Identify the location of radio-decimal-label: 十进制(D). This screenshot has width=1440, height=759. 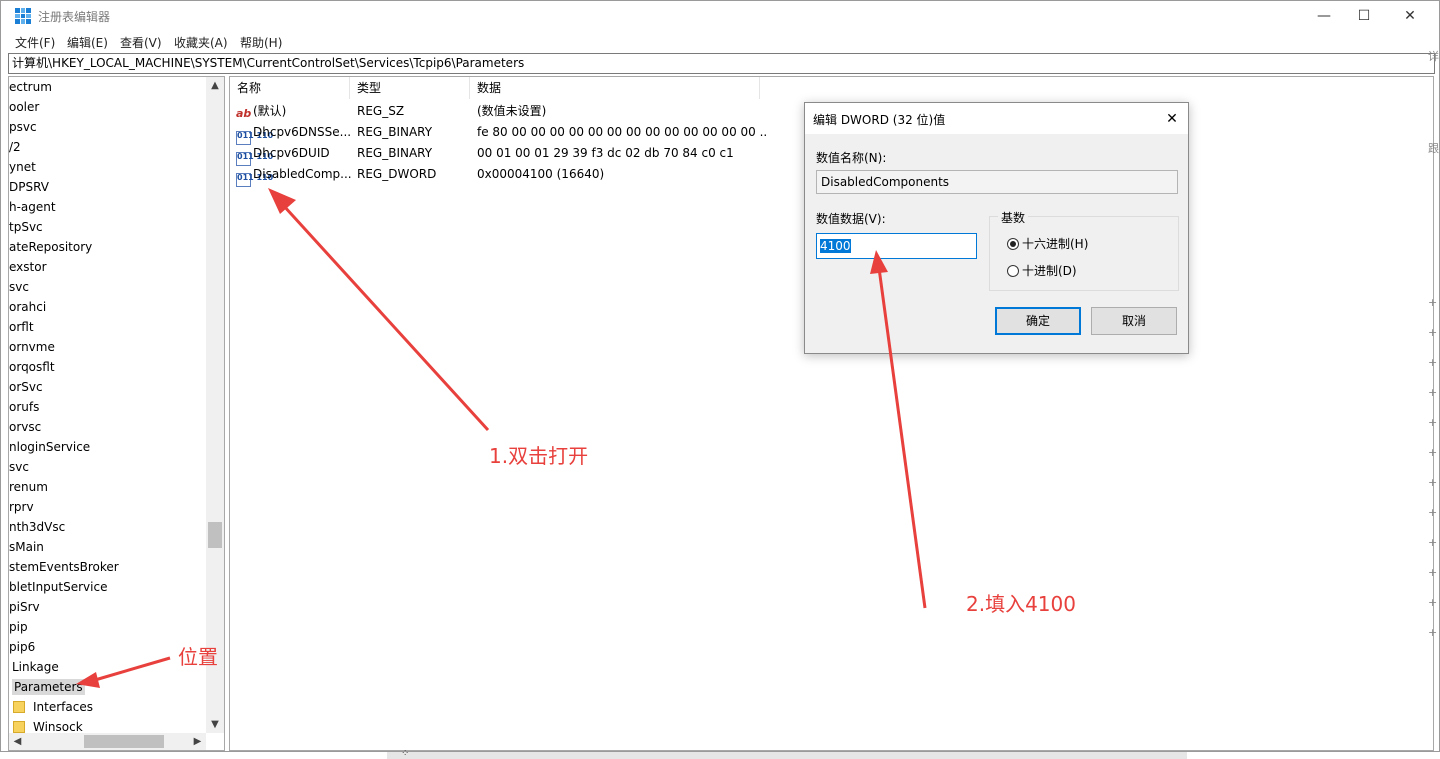
(1049, 271).